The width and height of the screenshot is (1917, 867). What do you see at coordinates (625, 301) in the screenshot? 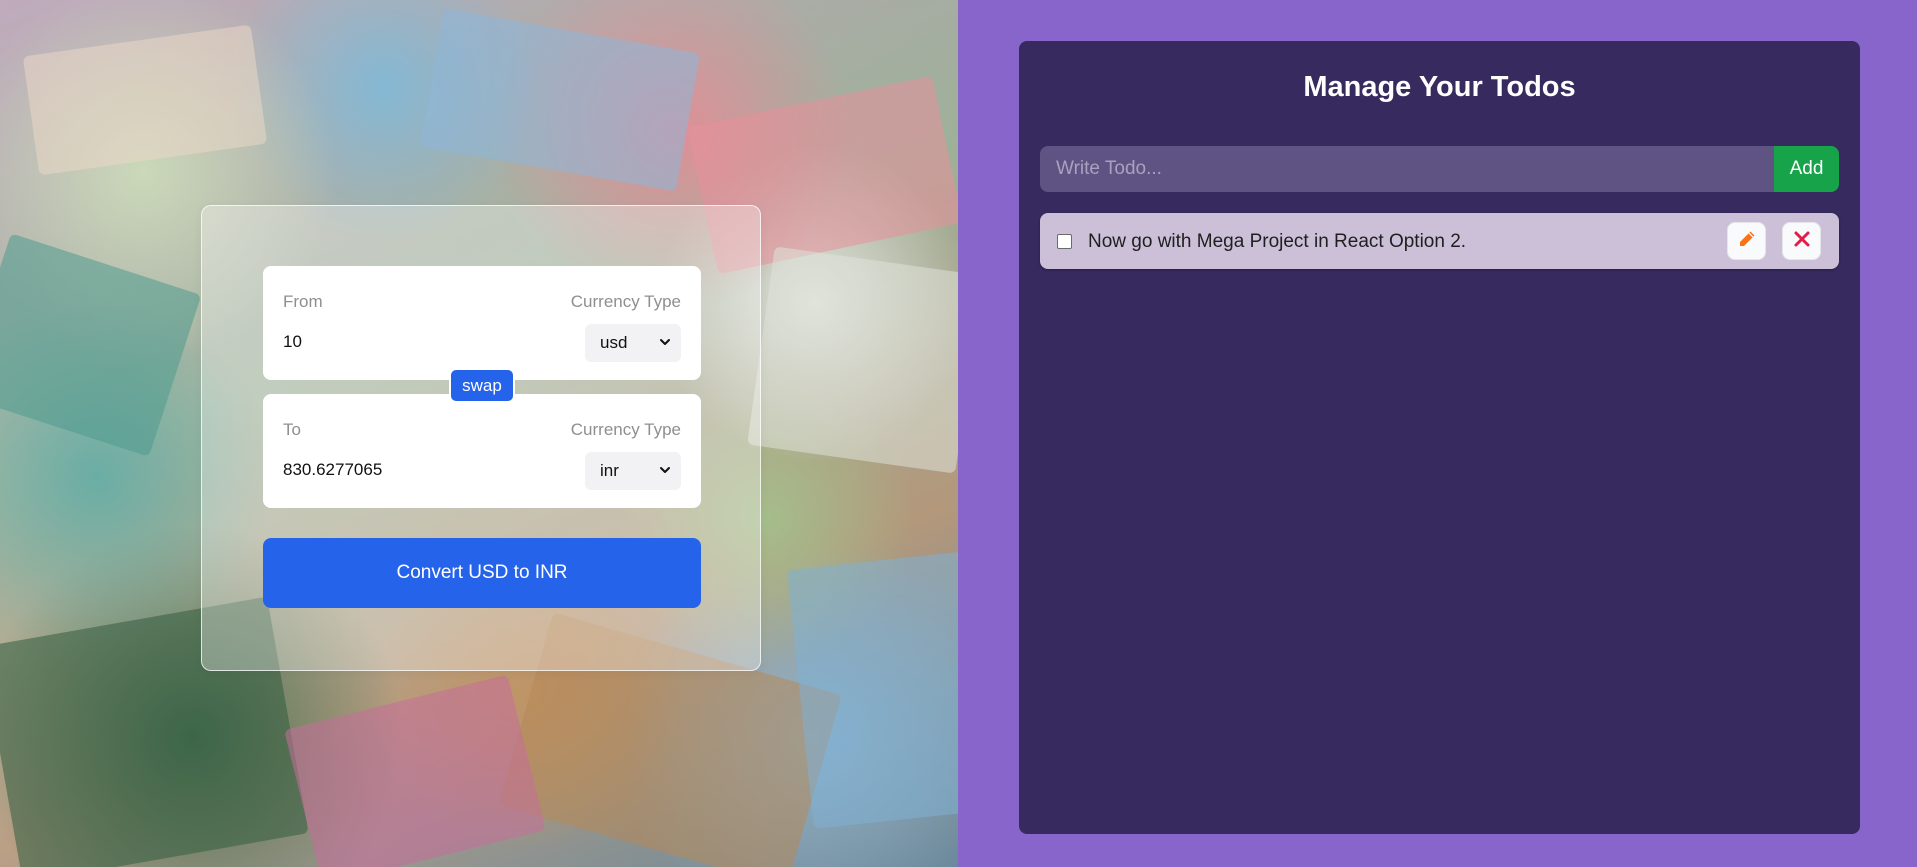
I see `from-currency-type-label: Currency Type` at bounding box center [625, 301].